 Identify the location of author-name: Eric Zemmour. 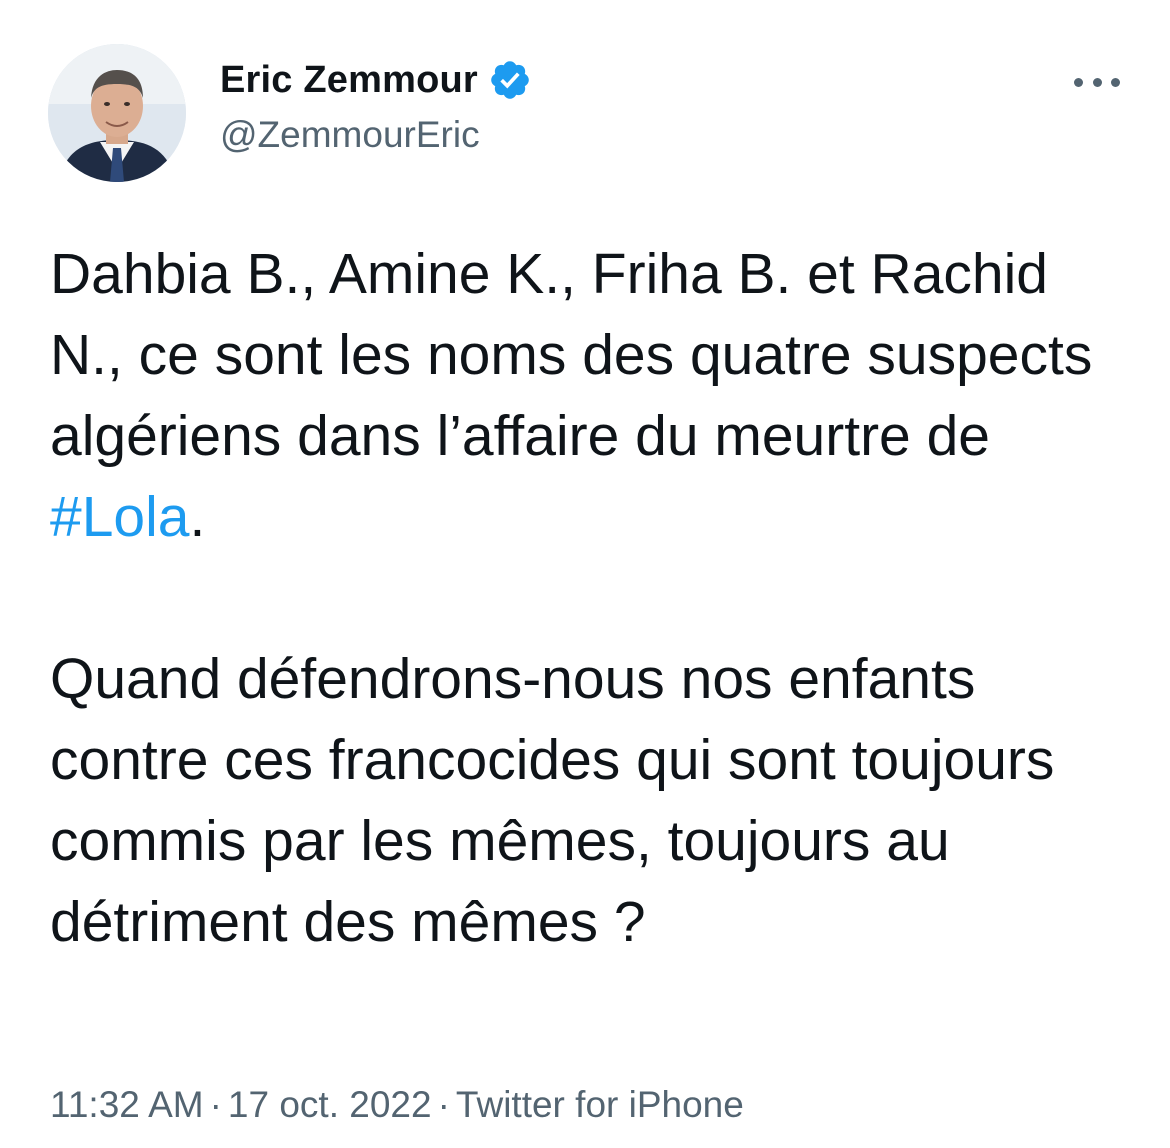
(349, 80).